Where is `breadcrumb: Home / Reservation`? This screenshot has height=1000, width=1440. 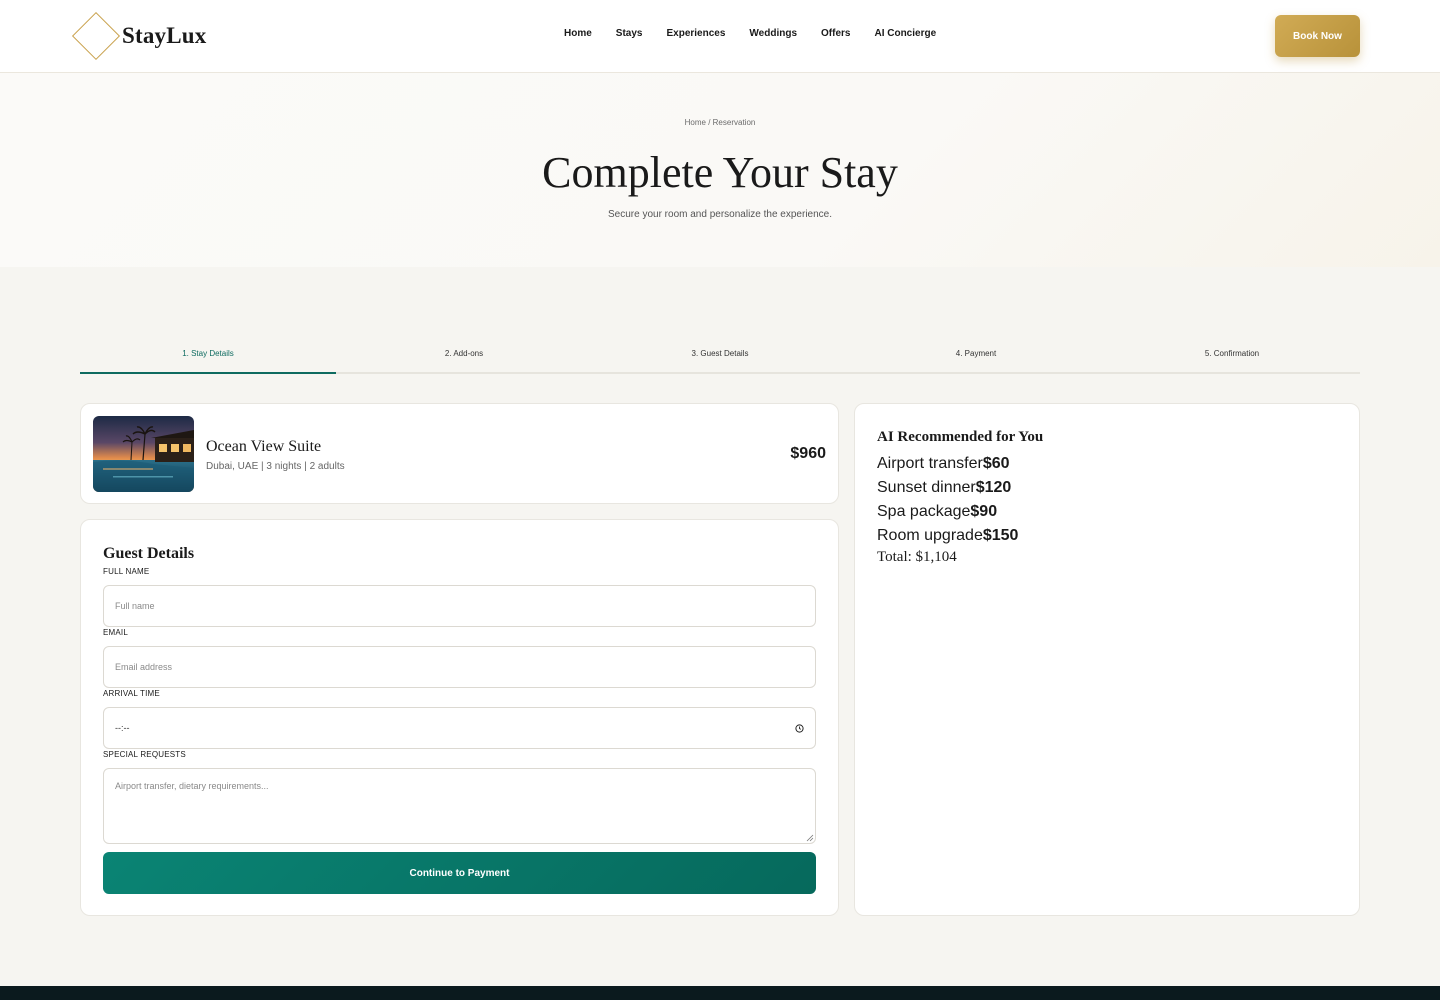
breadcrumb: Home / Reservation is located at coordinates (720, 122).